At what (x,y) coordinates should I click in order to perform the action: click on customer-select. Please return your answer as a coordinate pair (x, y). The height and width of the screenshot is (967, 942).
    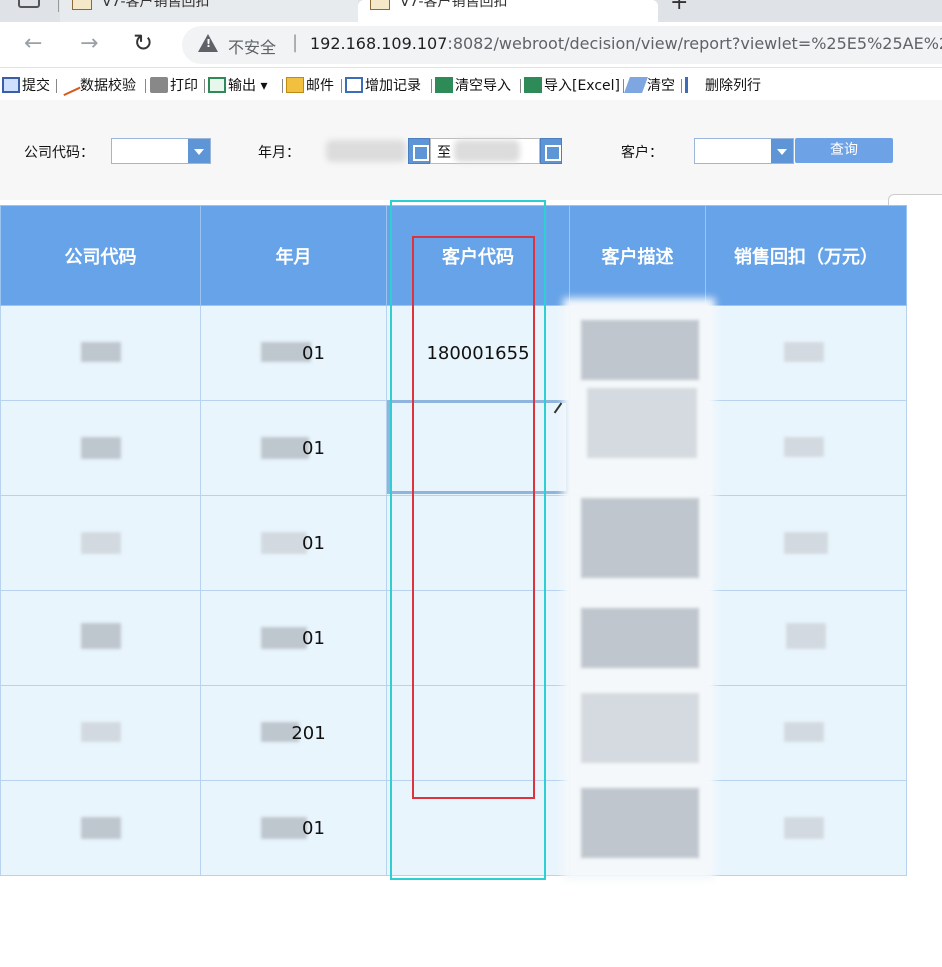
    Looking at the image, I should click on (744, 151).